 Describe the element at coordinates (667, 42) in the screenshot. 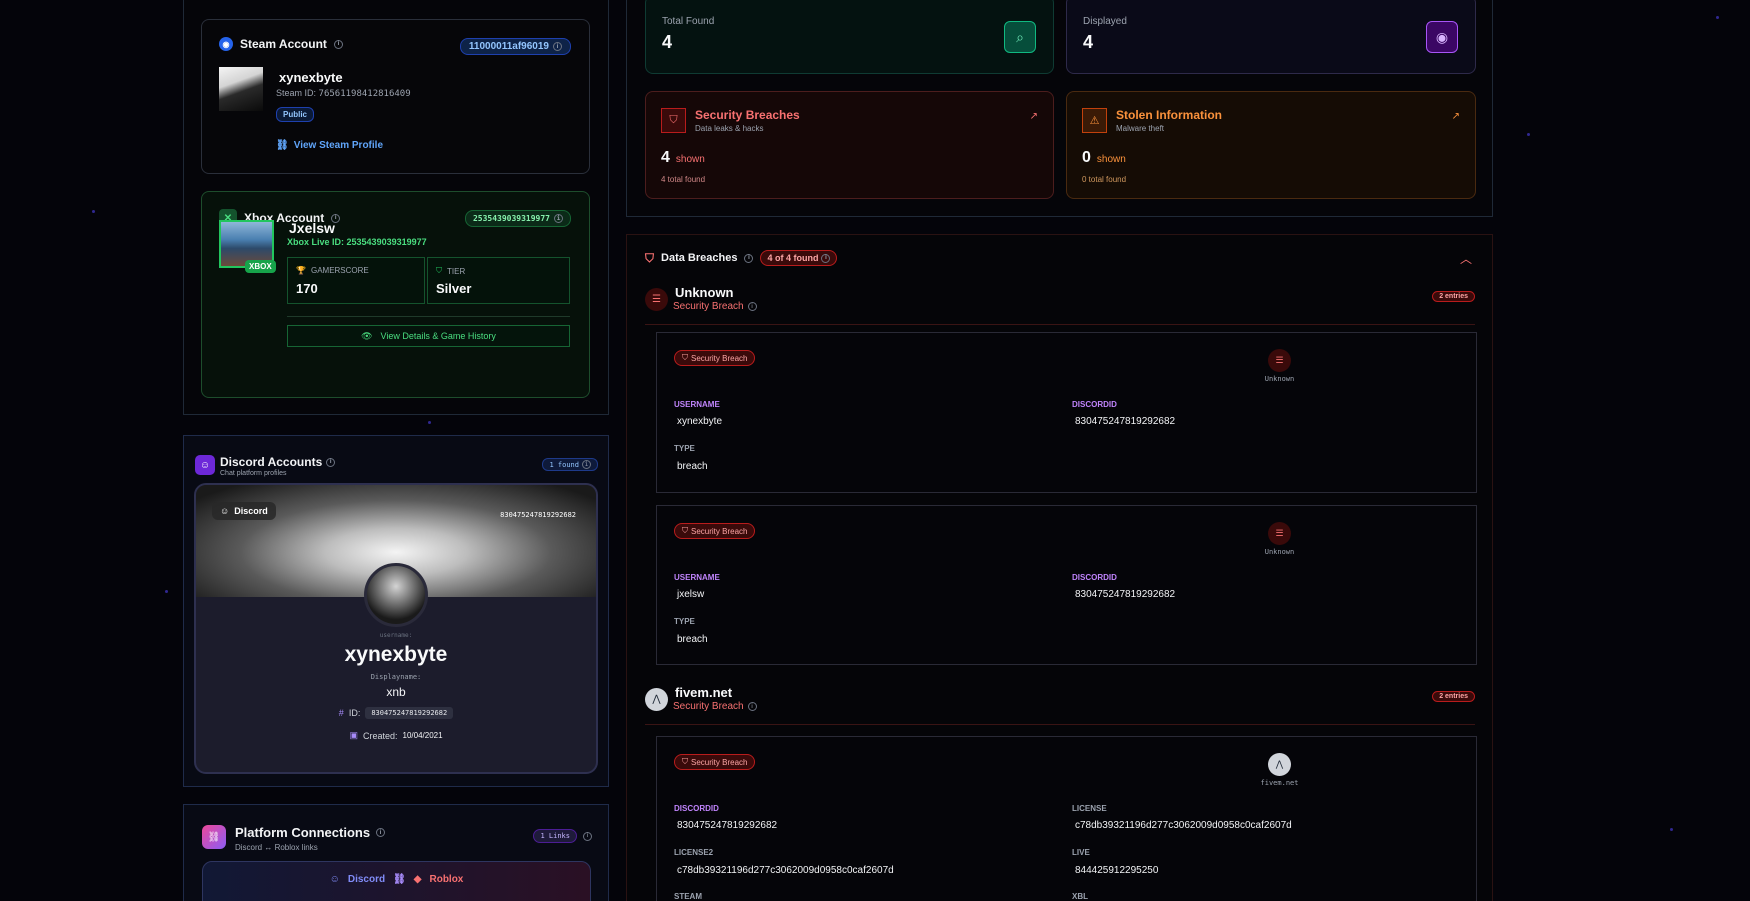

I see `total-found-value: 4` at that location.